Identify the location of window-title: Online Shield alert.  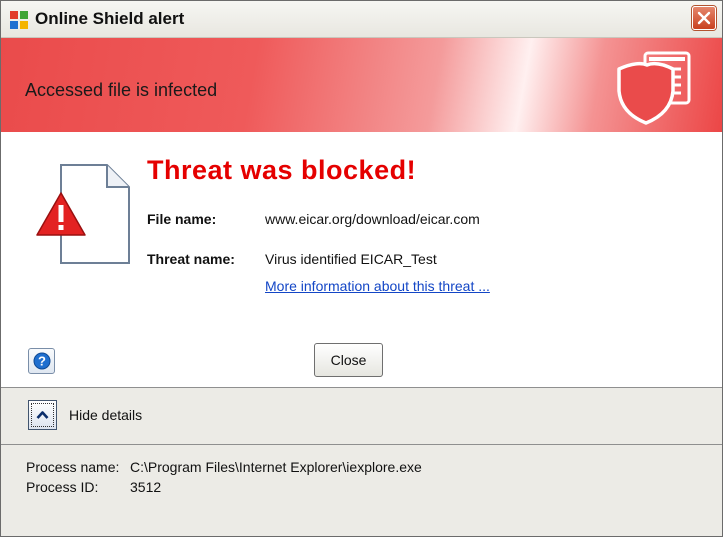
(110, 18).